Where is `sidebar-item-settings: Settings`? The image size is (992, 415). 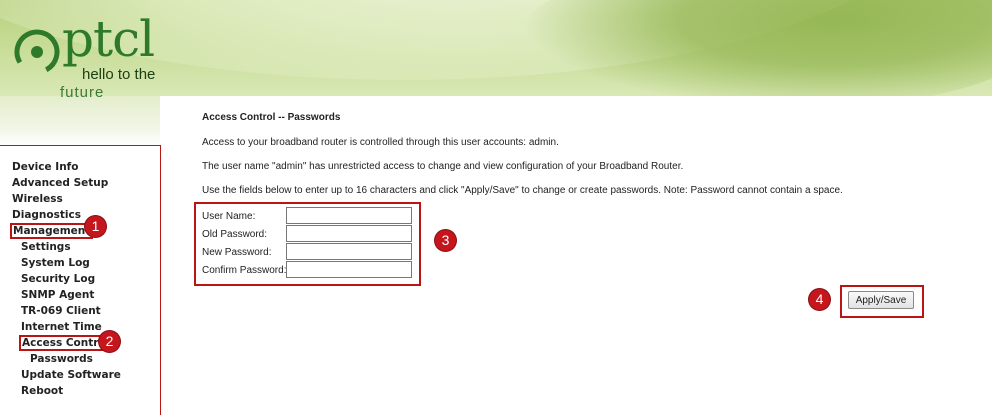 sidebar-item-settings: Settings is located at coordinates (66, 247).